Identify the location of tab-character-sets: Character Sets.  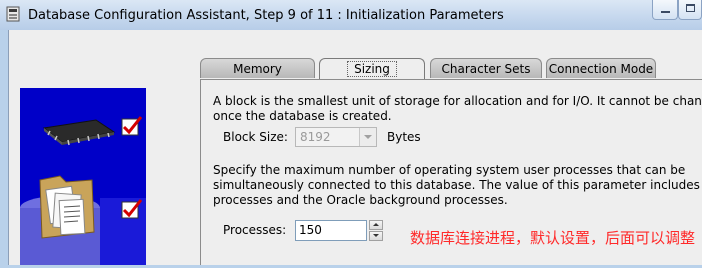
(486, 68).